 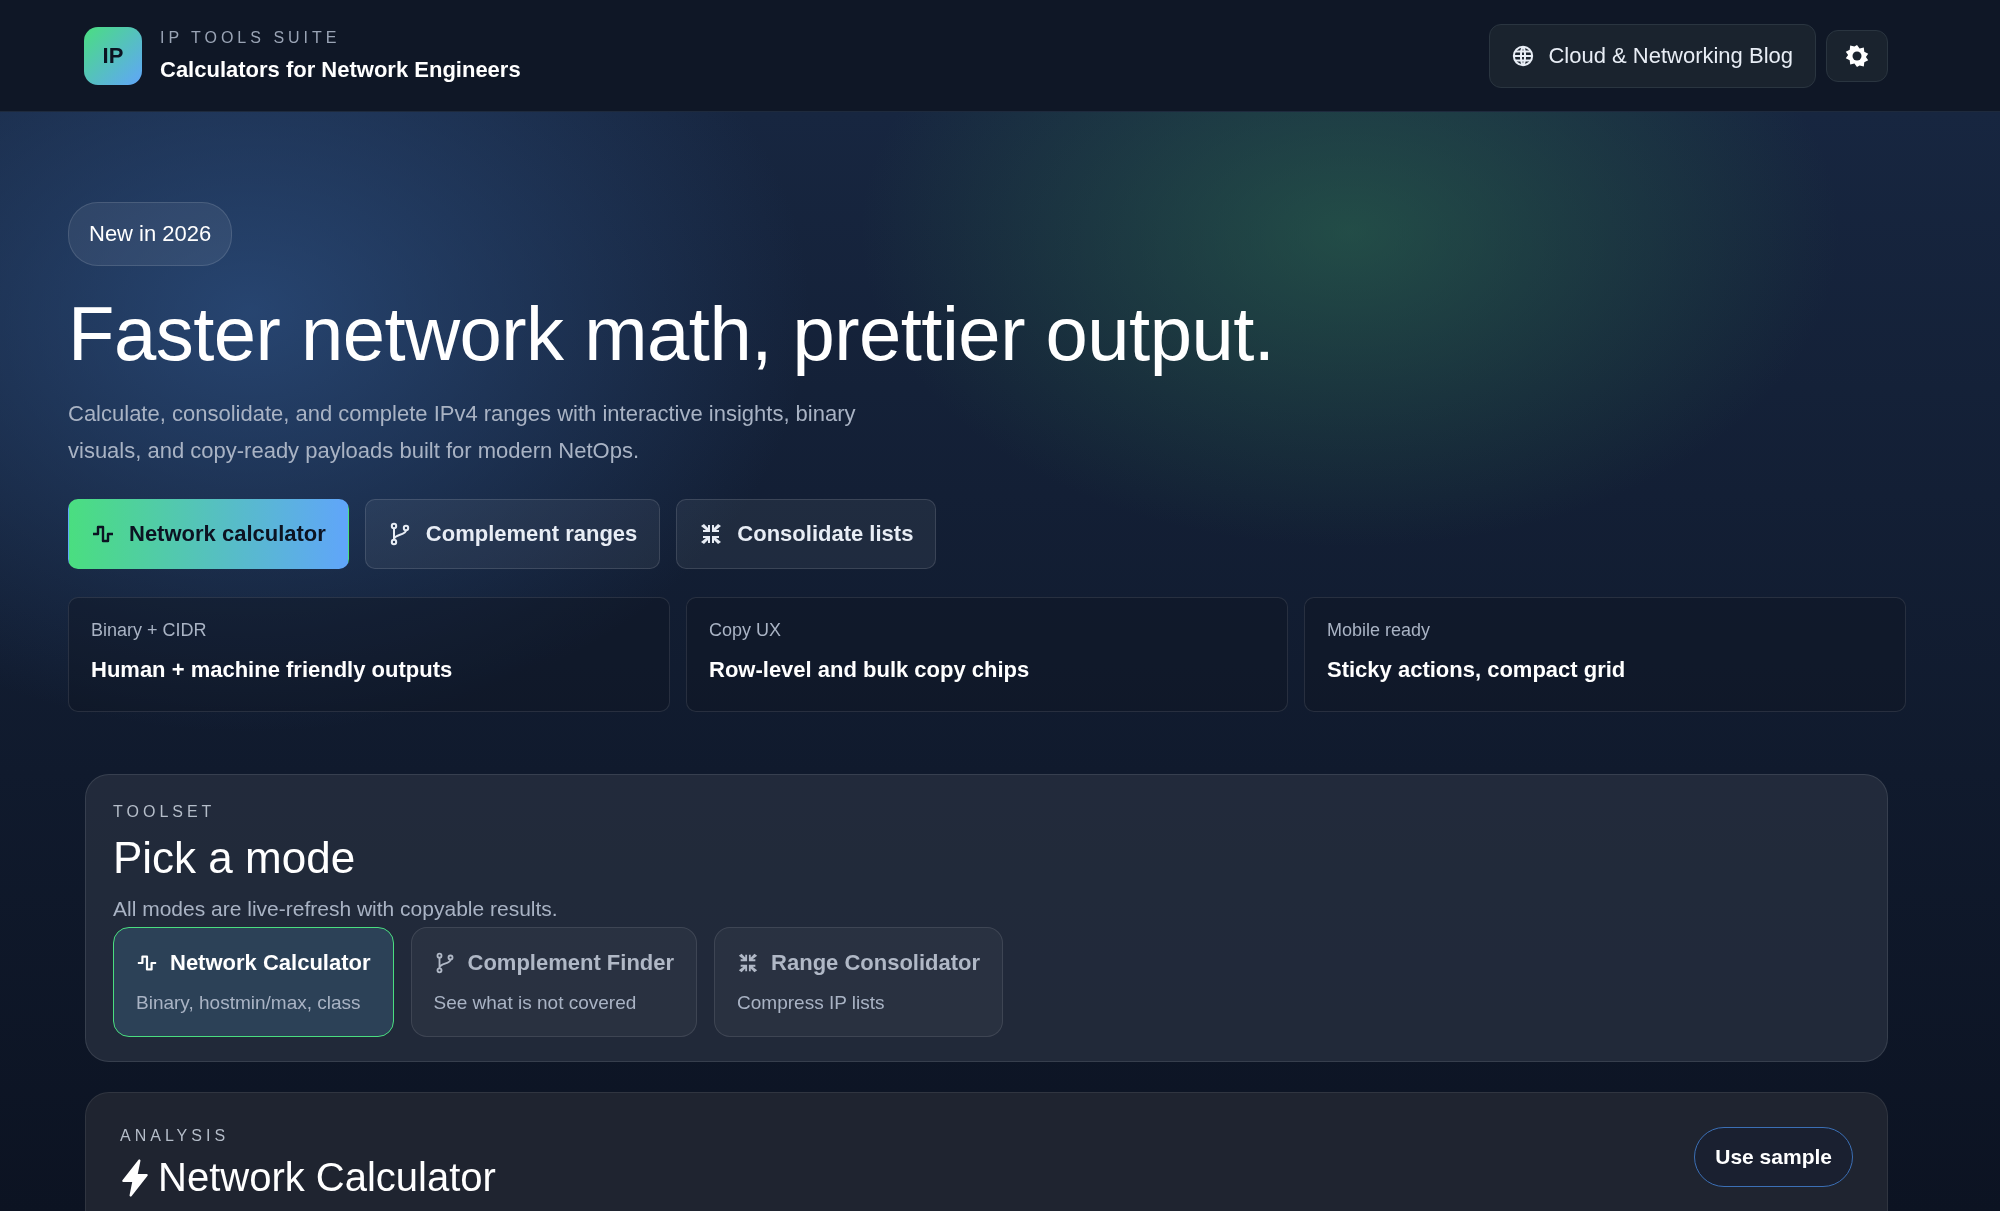 I want to click on feature-caption: Mobile ready, so click(x=1379, y=630).